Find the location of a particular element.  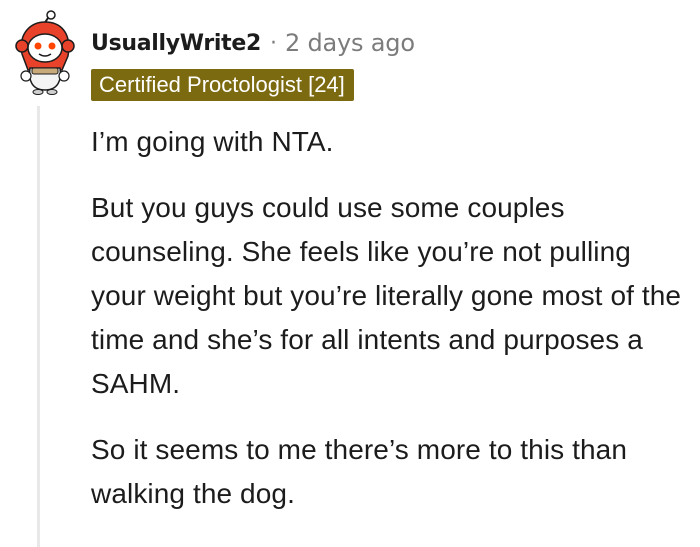

thread-collapse-line is located at coordinates (38, 326).